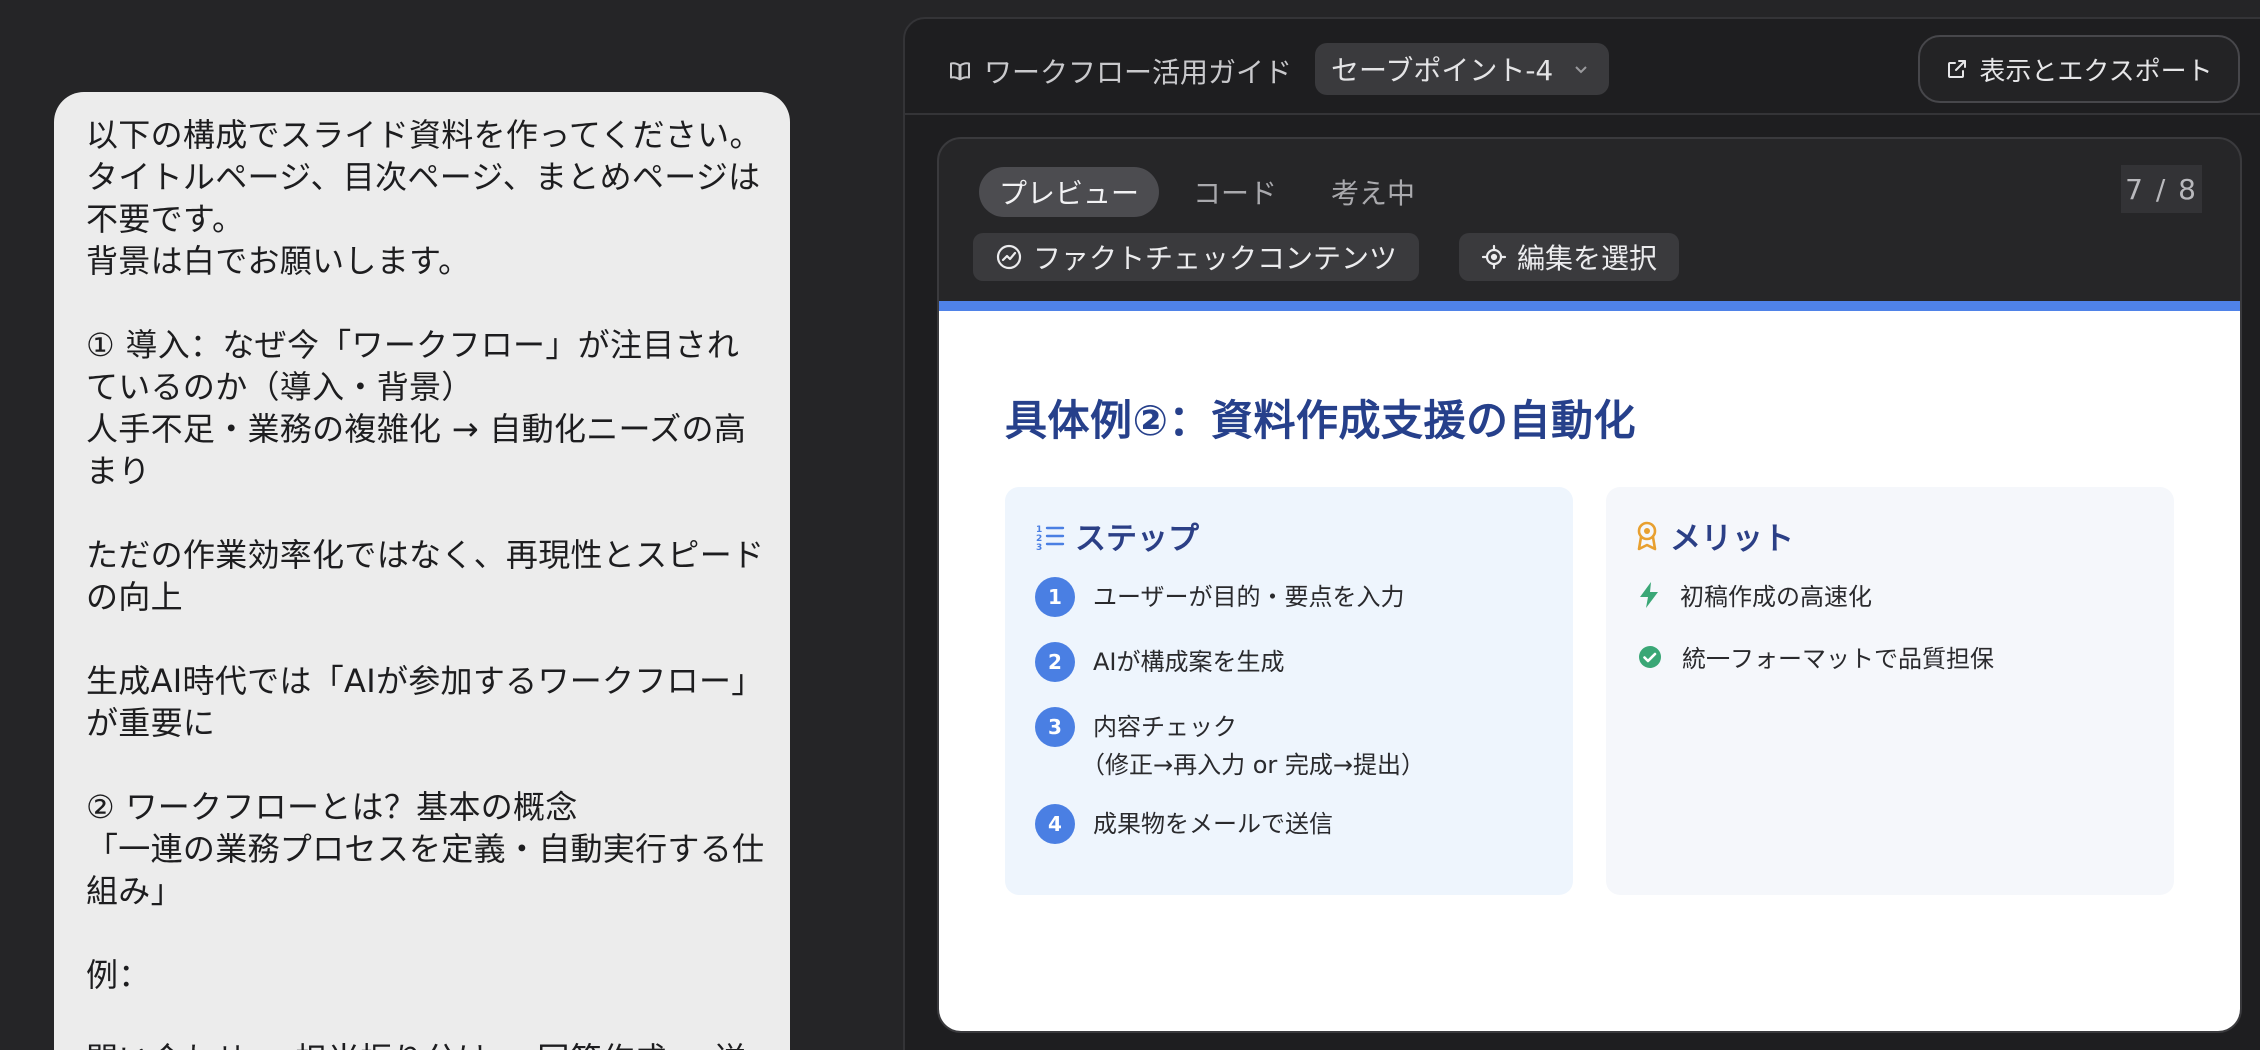  Describe the element at coordinates (2096, 71) in the screenshot. I see `export-label: 表示とエクスポート` at that location.